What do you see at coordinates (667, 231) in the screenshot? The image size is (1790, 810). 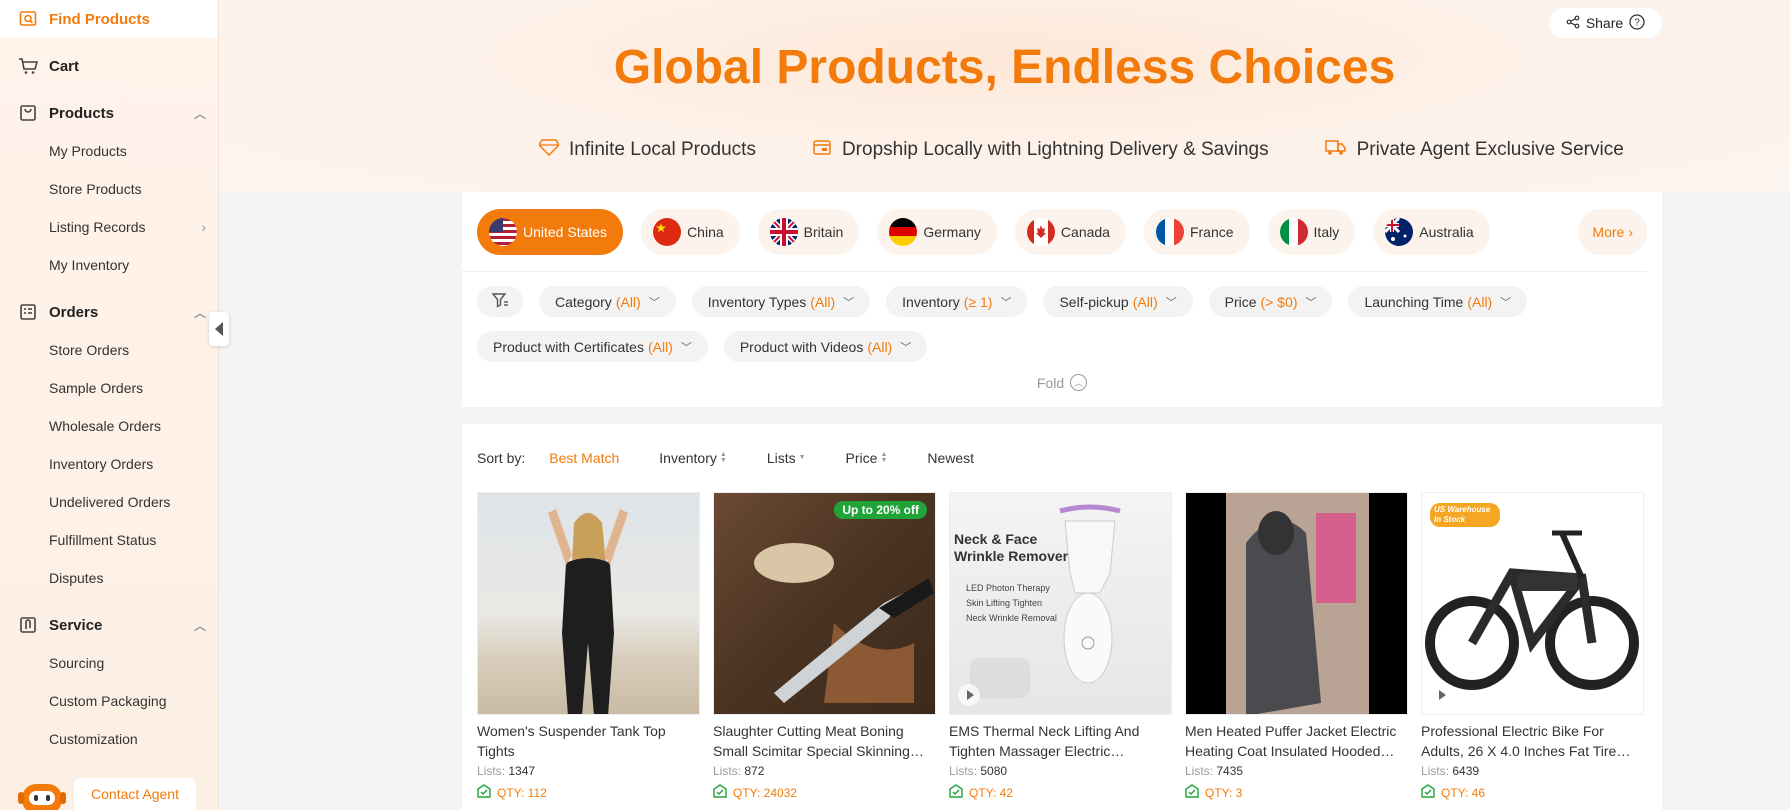 I see `china-flag-icon` at bounding box center [667, 231].